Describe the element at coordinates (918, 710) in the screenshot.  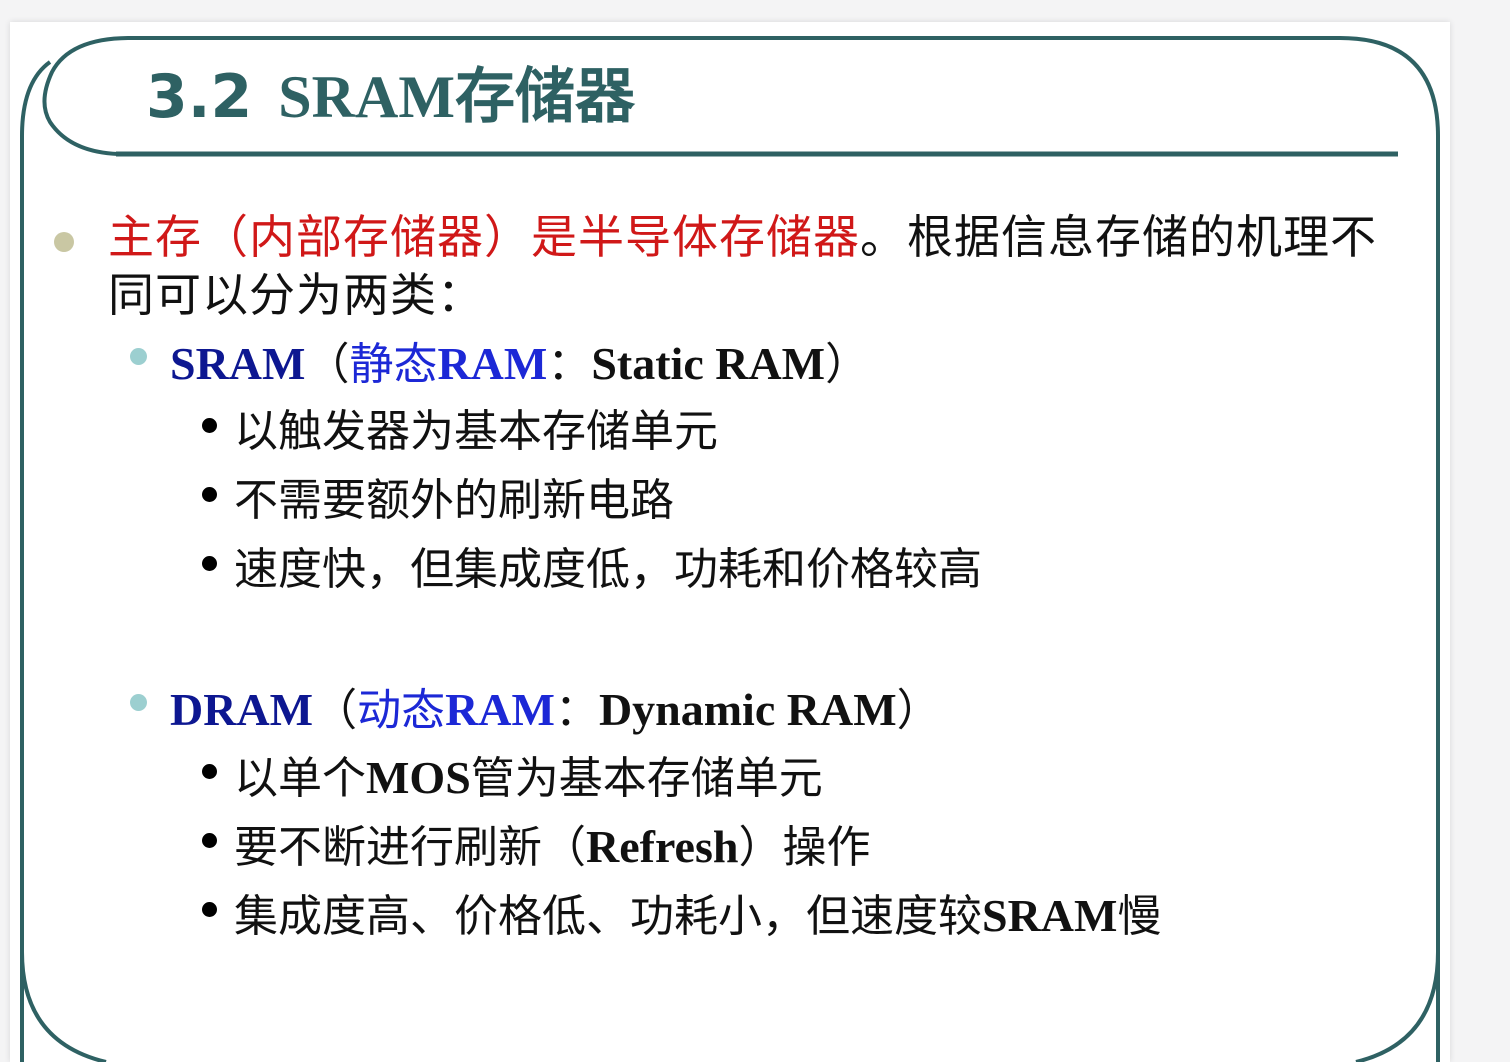
I see `dram-close: ）` at that location.